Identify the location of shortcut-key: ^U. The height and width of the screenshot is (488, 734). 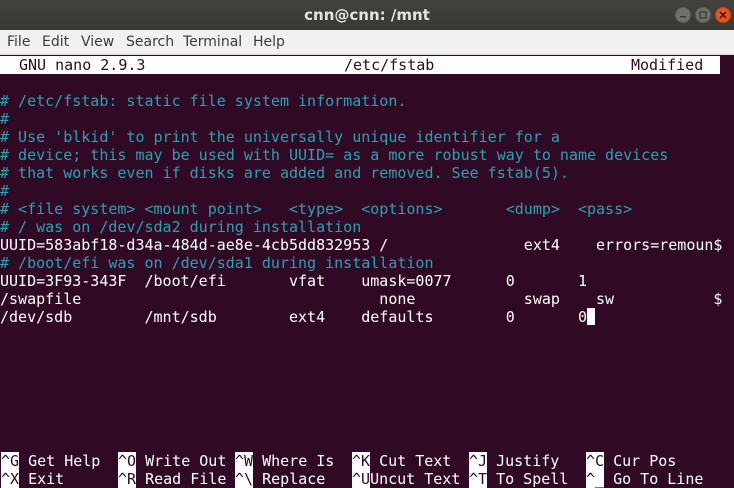
(361, 479).